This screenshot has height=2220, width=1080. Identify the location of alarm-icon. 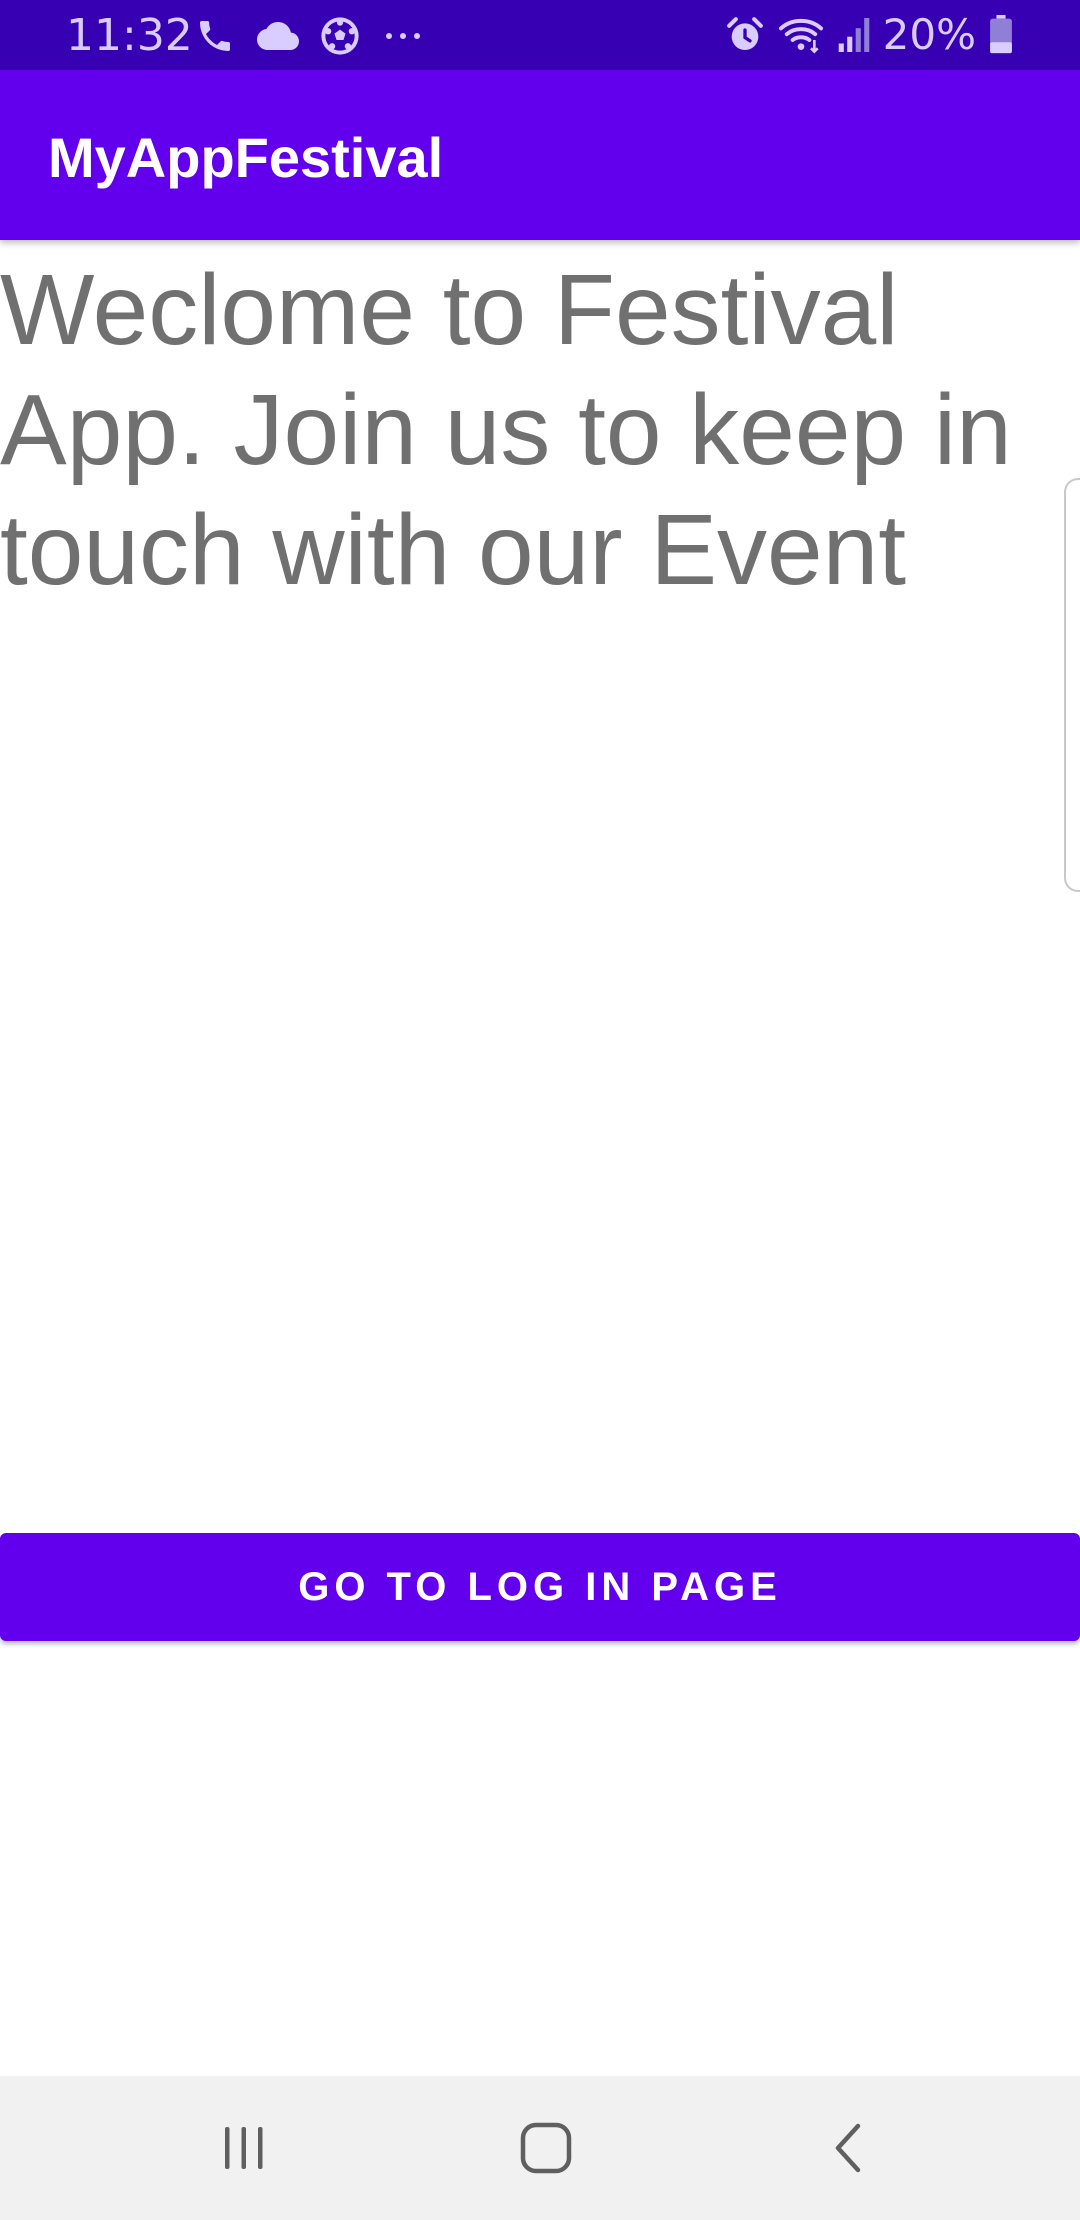
(745, 35).